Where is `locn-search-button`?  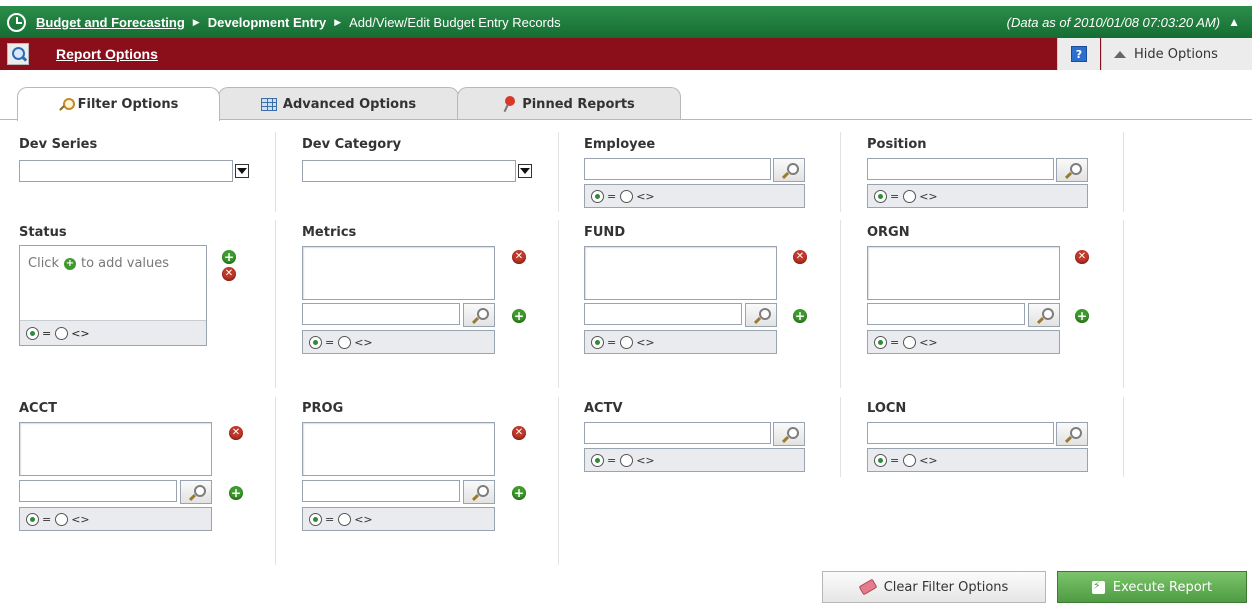
locn-search-button is located at coordinates (1072, 434).